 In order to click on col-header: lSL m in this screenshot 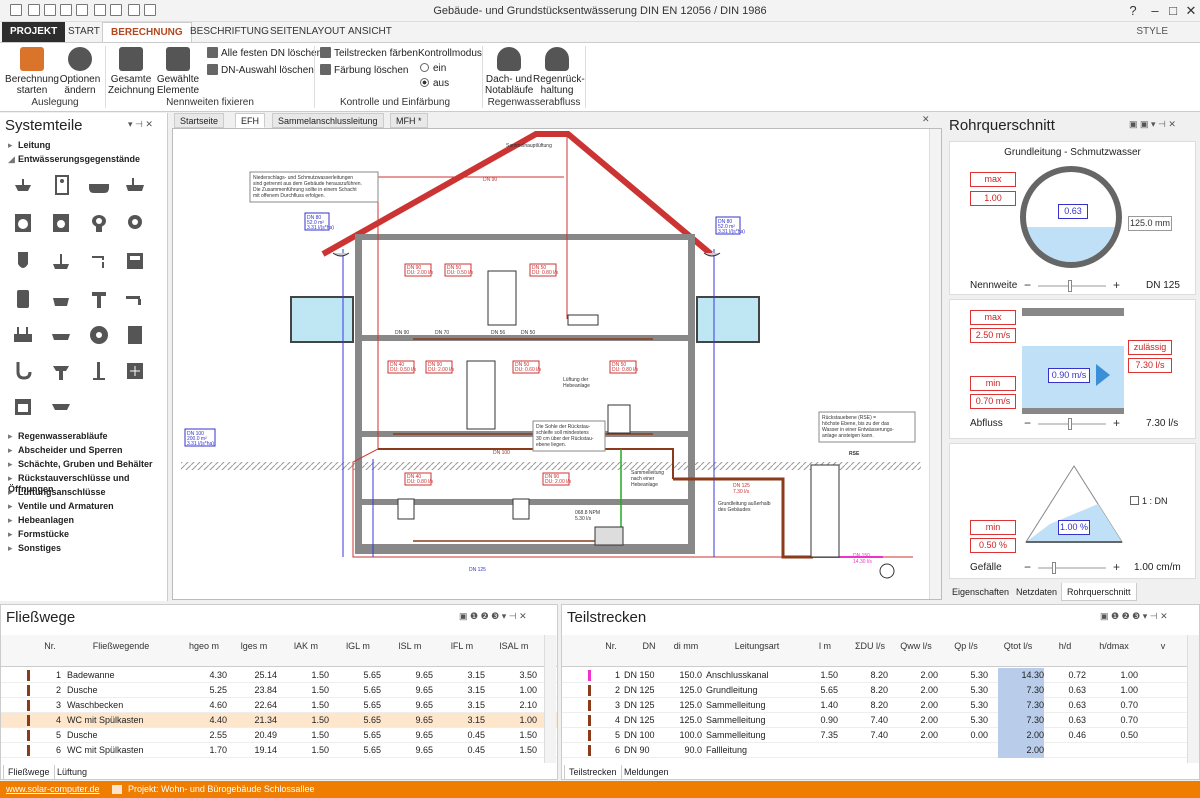, I will do `click(410, 646)`.